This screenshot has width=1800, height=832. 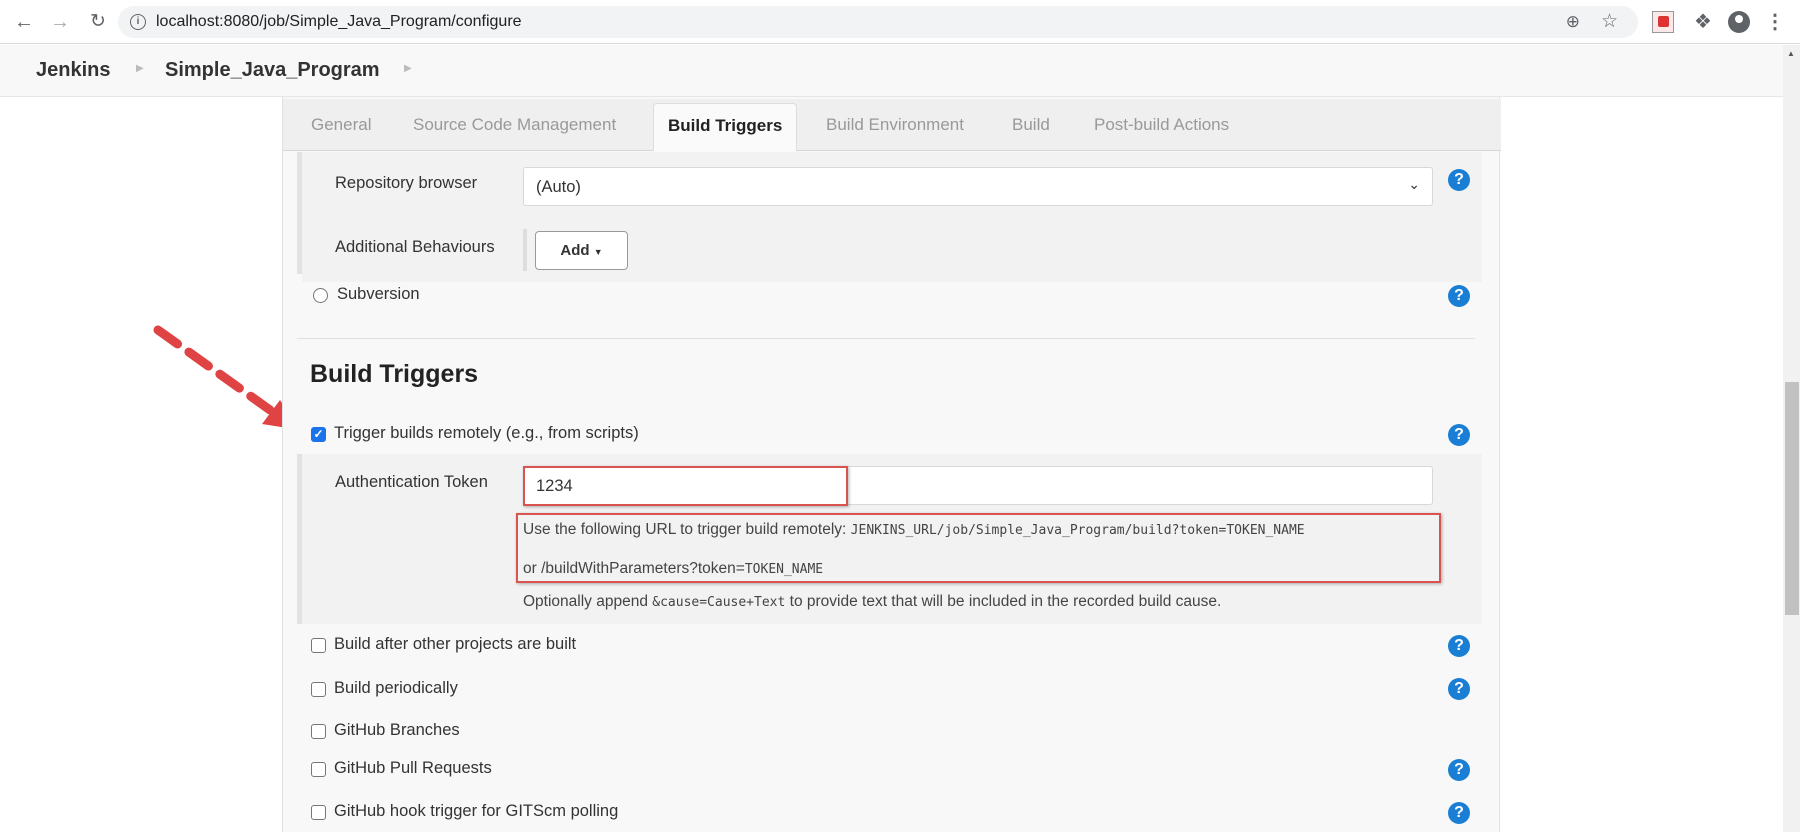 I want to click on trigger-remotely-checkbox: ✓, so click(x=318, y=434).